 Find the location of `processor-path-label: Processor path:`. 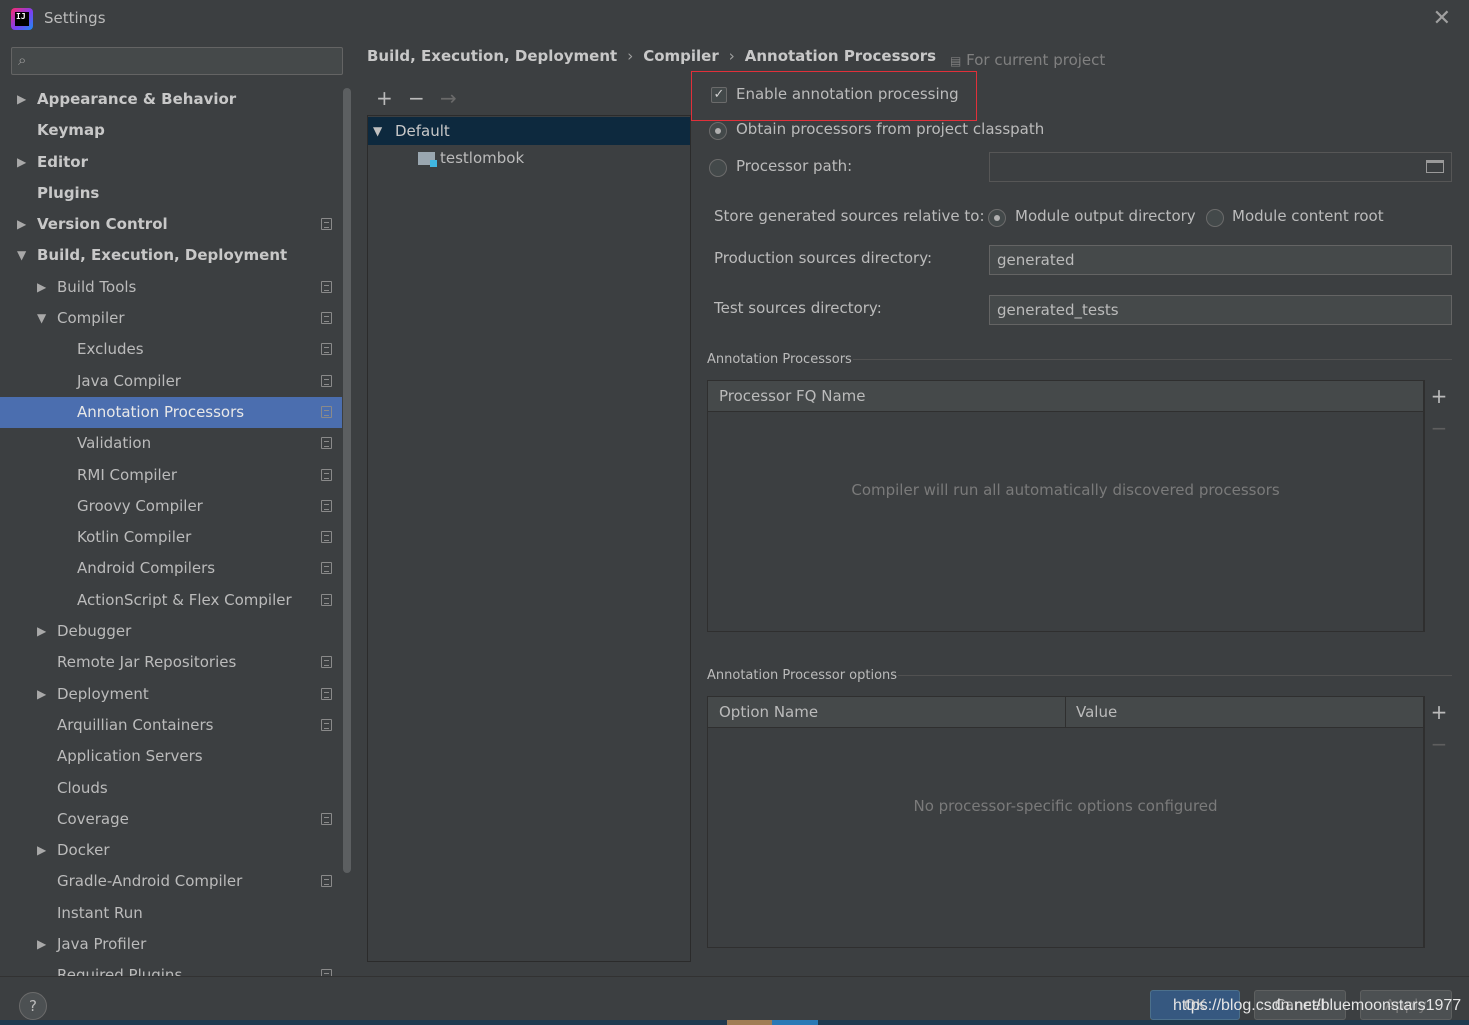

processor-path-label: Processor path: is located at coordinates (794, 166).